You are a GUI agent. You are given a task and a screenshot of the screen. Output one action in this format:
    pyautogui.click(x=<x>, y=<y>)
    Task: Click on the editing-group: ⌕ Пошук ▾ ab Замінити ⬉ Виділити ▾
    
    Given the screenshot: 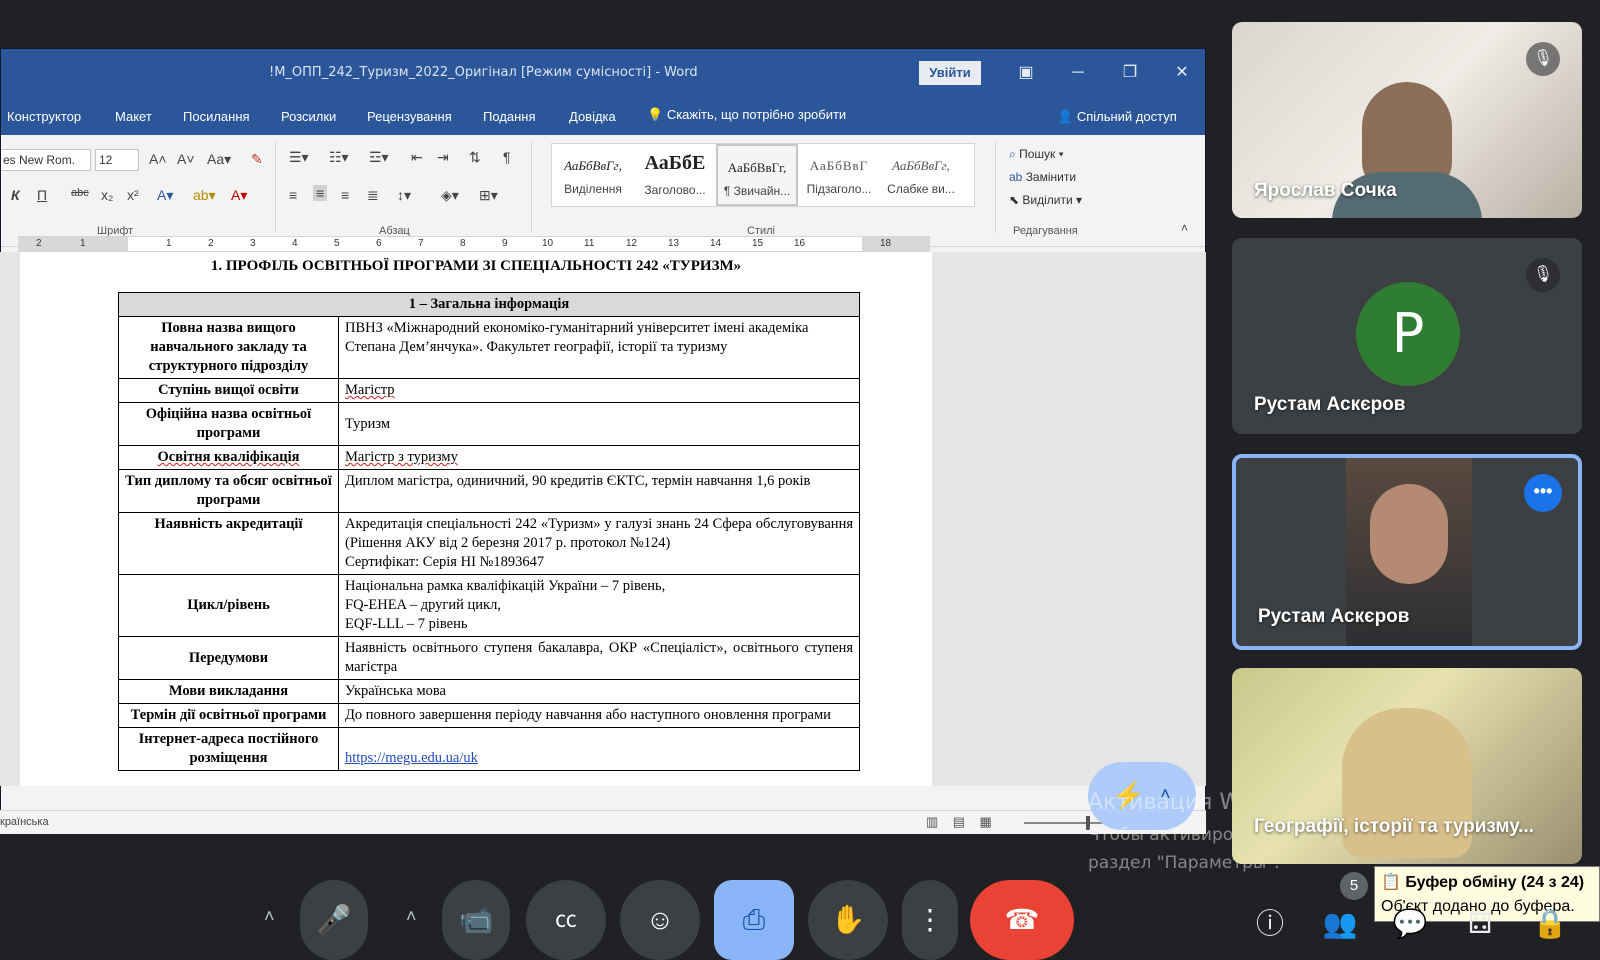 What is the action you would take?
    pyautogui.click(x=1045, y=177)
    